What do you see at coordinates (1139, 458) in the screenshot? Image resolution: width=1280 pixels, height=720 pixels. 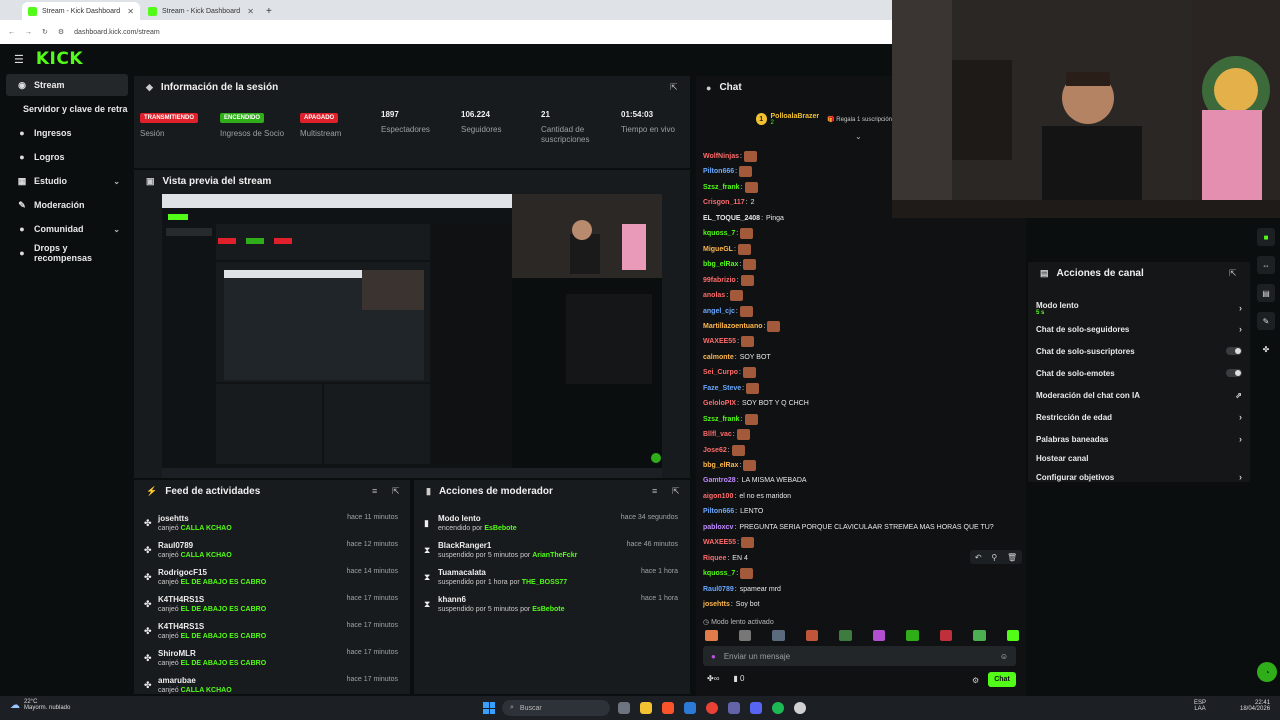 I see `host-channel-setting: Hostear canal` at bounding box center [1139, 458].